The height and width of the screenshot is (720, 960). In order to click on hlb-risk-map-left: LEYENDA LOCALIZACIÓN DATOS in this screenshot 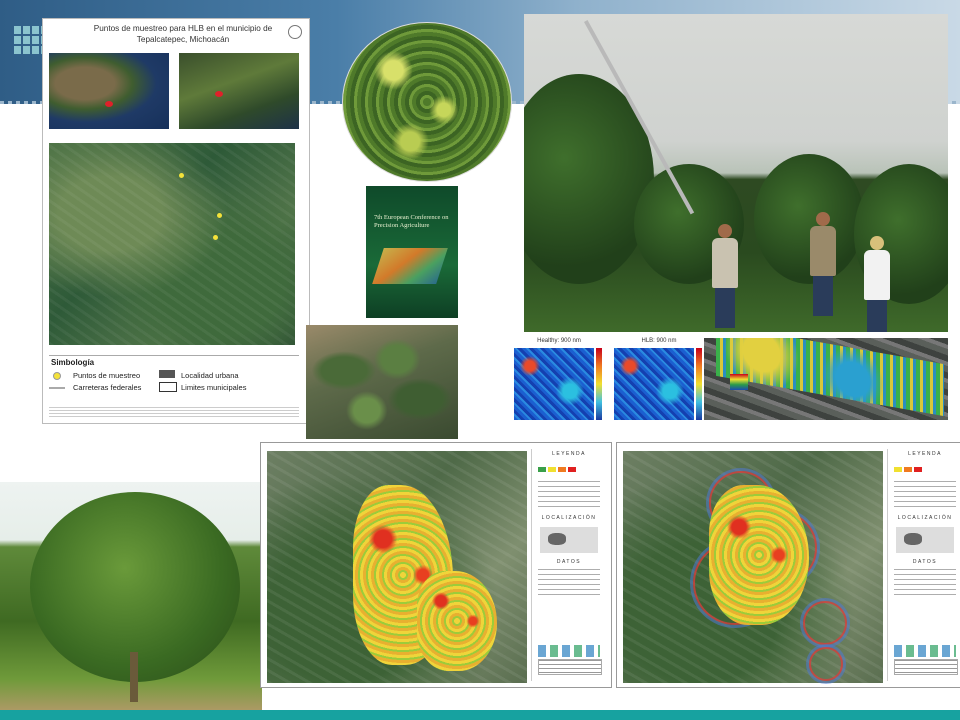, I will do `click(436, 565)`.